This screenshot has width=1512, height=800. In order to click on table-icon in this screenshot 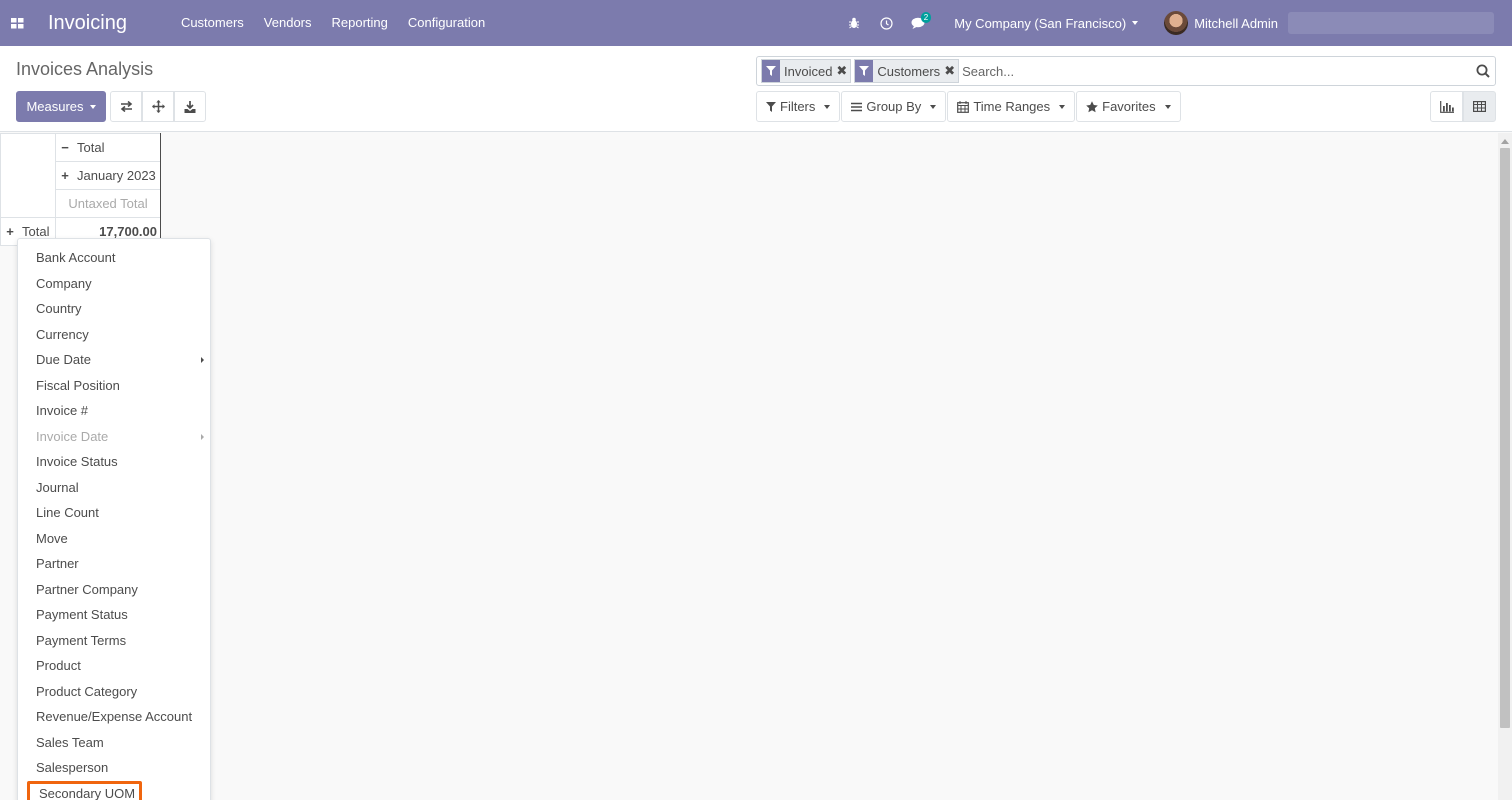, I will do `click(1479, 106)`.